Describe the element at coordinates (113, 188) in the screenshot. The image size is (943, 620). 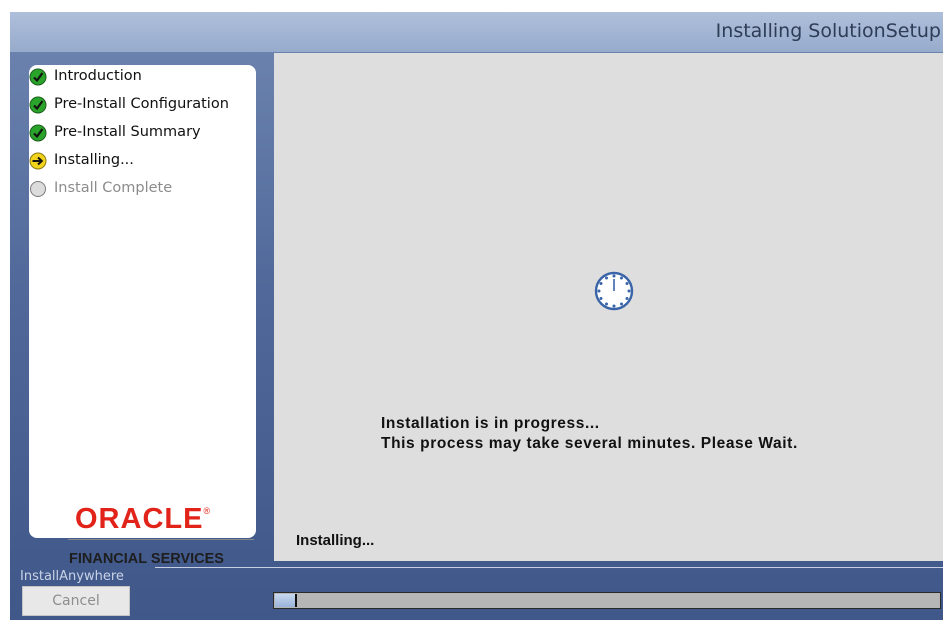
I see `step-label: Install Complete` at that location.